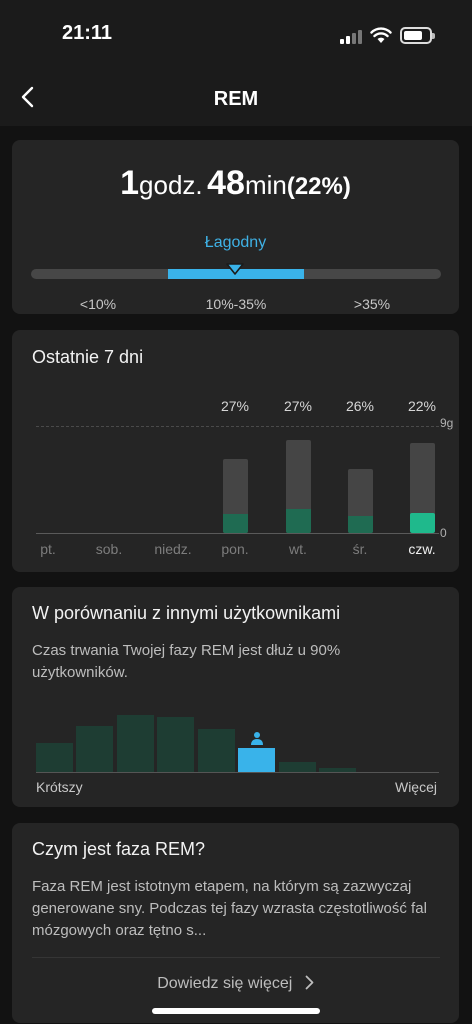 The image size is (472, 1024). Describe the element at coordinates (265, 185) in the screenshot. I see `duration-minutes-unit: min` at that location.